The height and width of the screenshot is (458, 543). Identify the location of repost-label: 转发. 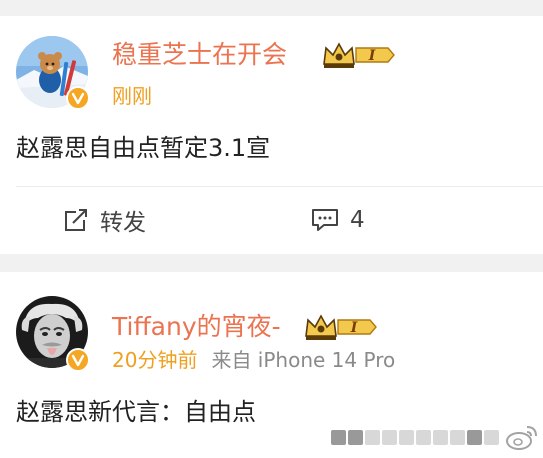
(123, 223).